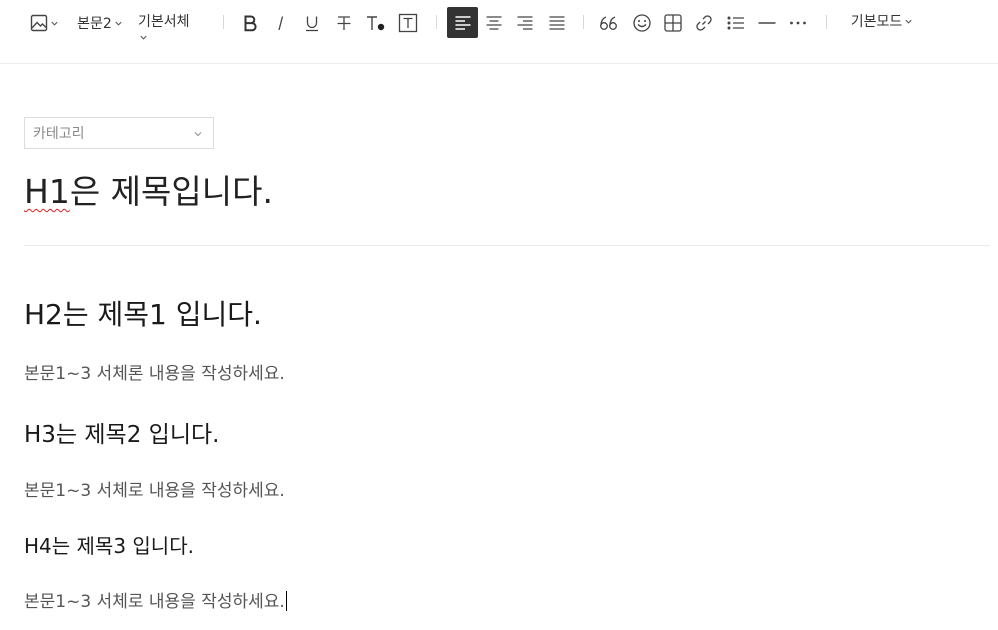 Image resolution: width=998 pixels, height=630 pixels. I want to click on link-icon, so click(704, 23).